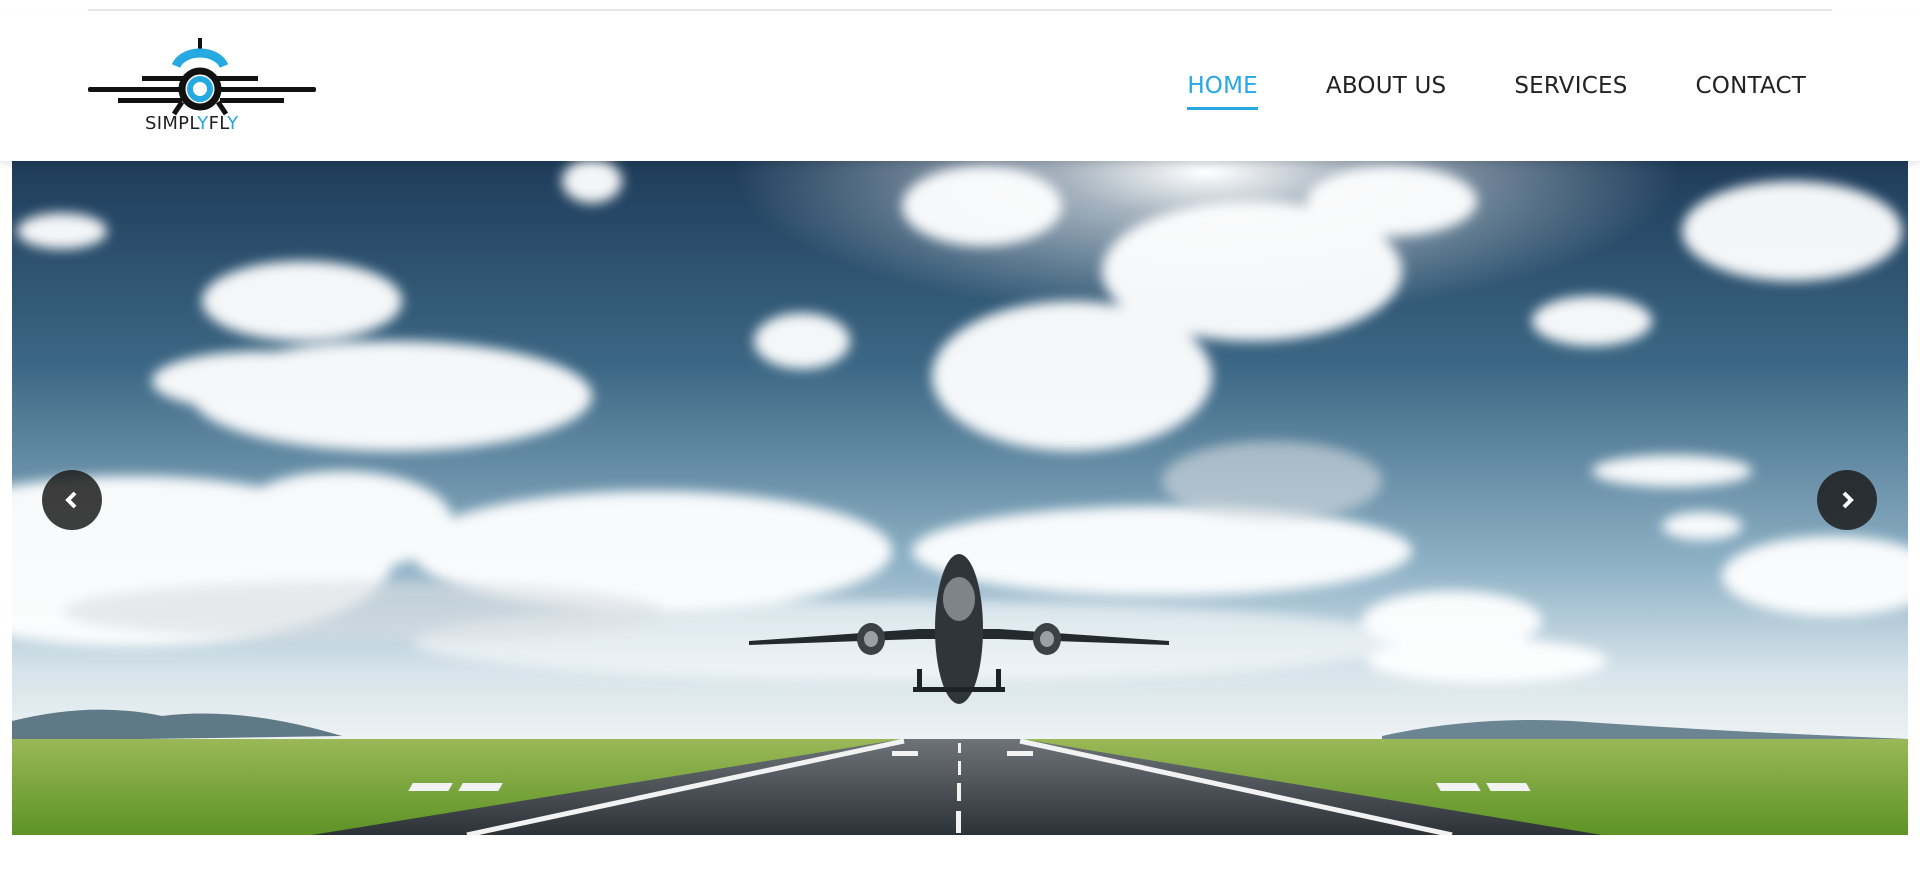 The height and width of the screenshot is (887, 1920). I want to click on nav-home: HOME, so click(1222, 91).